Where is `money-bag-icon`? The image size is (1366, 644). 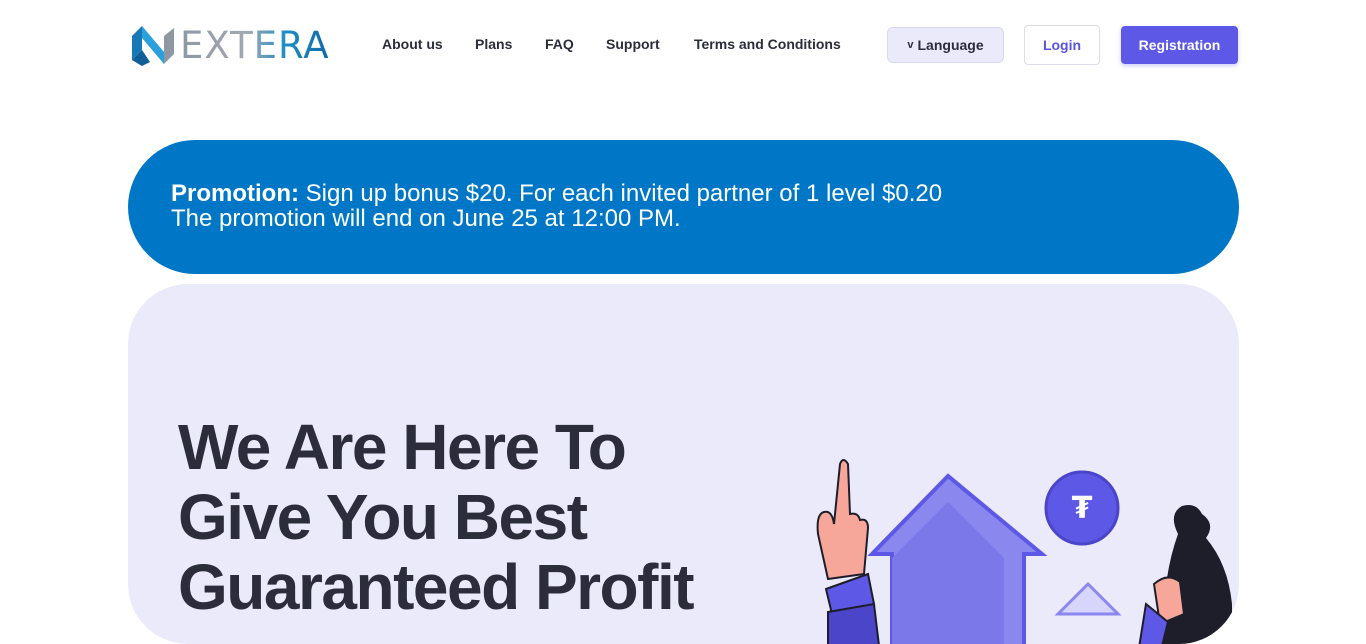
money-bag-icon is located at coordinates (1185, 574).